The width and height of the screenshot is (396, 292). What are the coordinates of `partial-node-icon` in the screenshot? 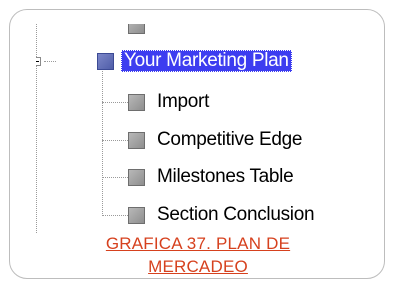 It's located at (136, 29).